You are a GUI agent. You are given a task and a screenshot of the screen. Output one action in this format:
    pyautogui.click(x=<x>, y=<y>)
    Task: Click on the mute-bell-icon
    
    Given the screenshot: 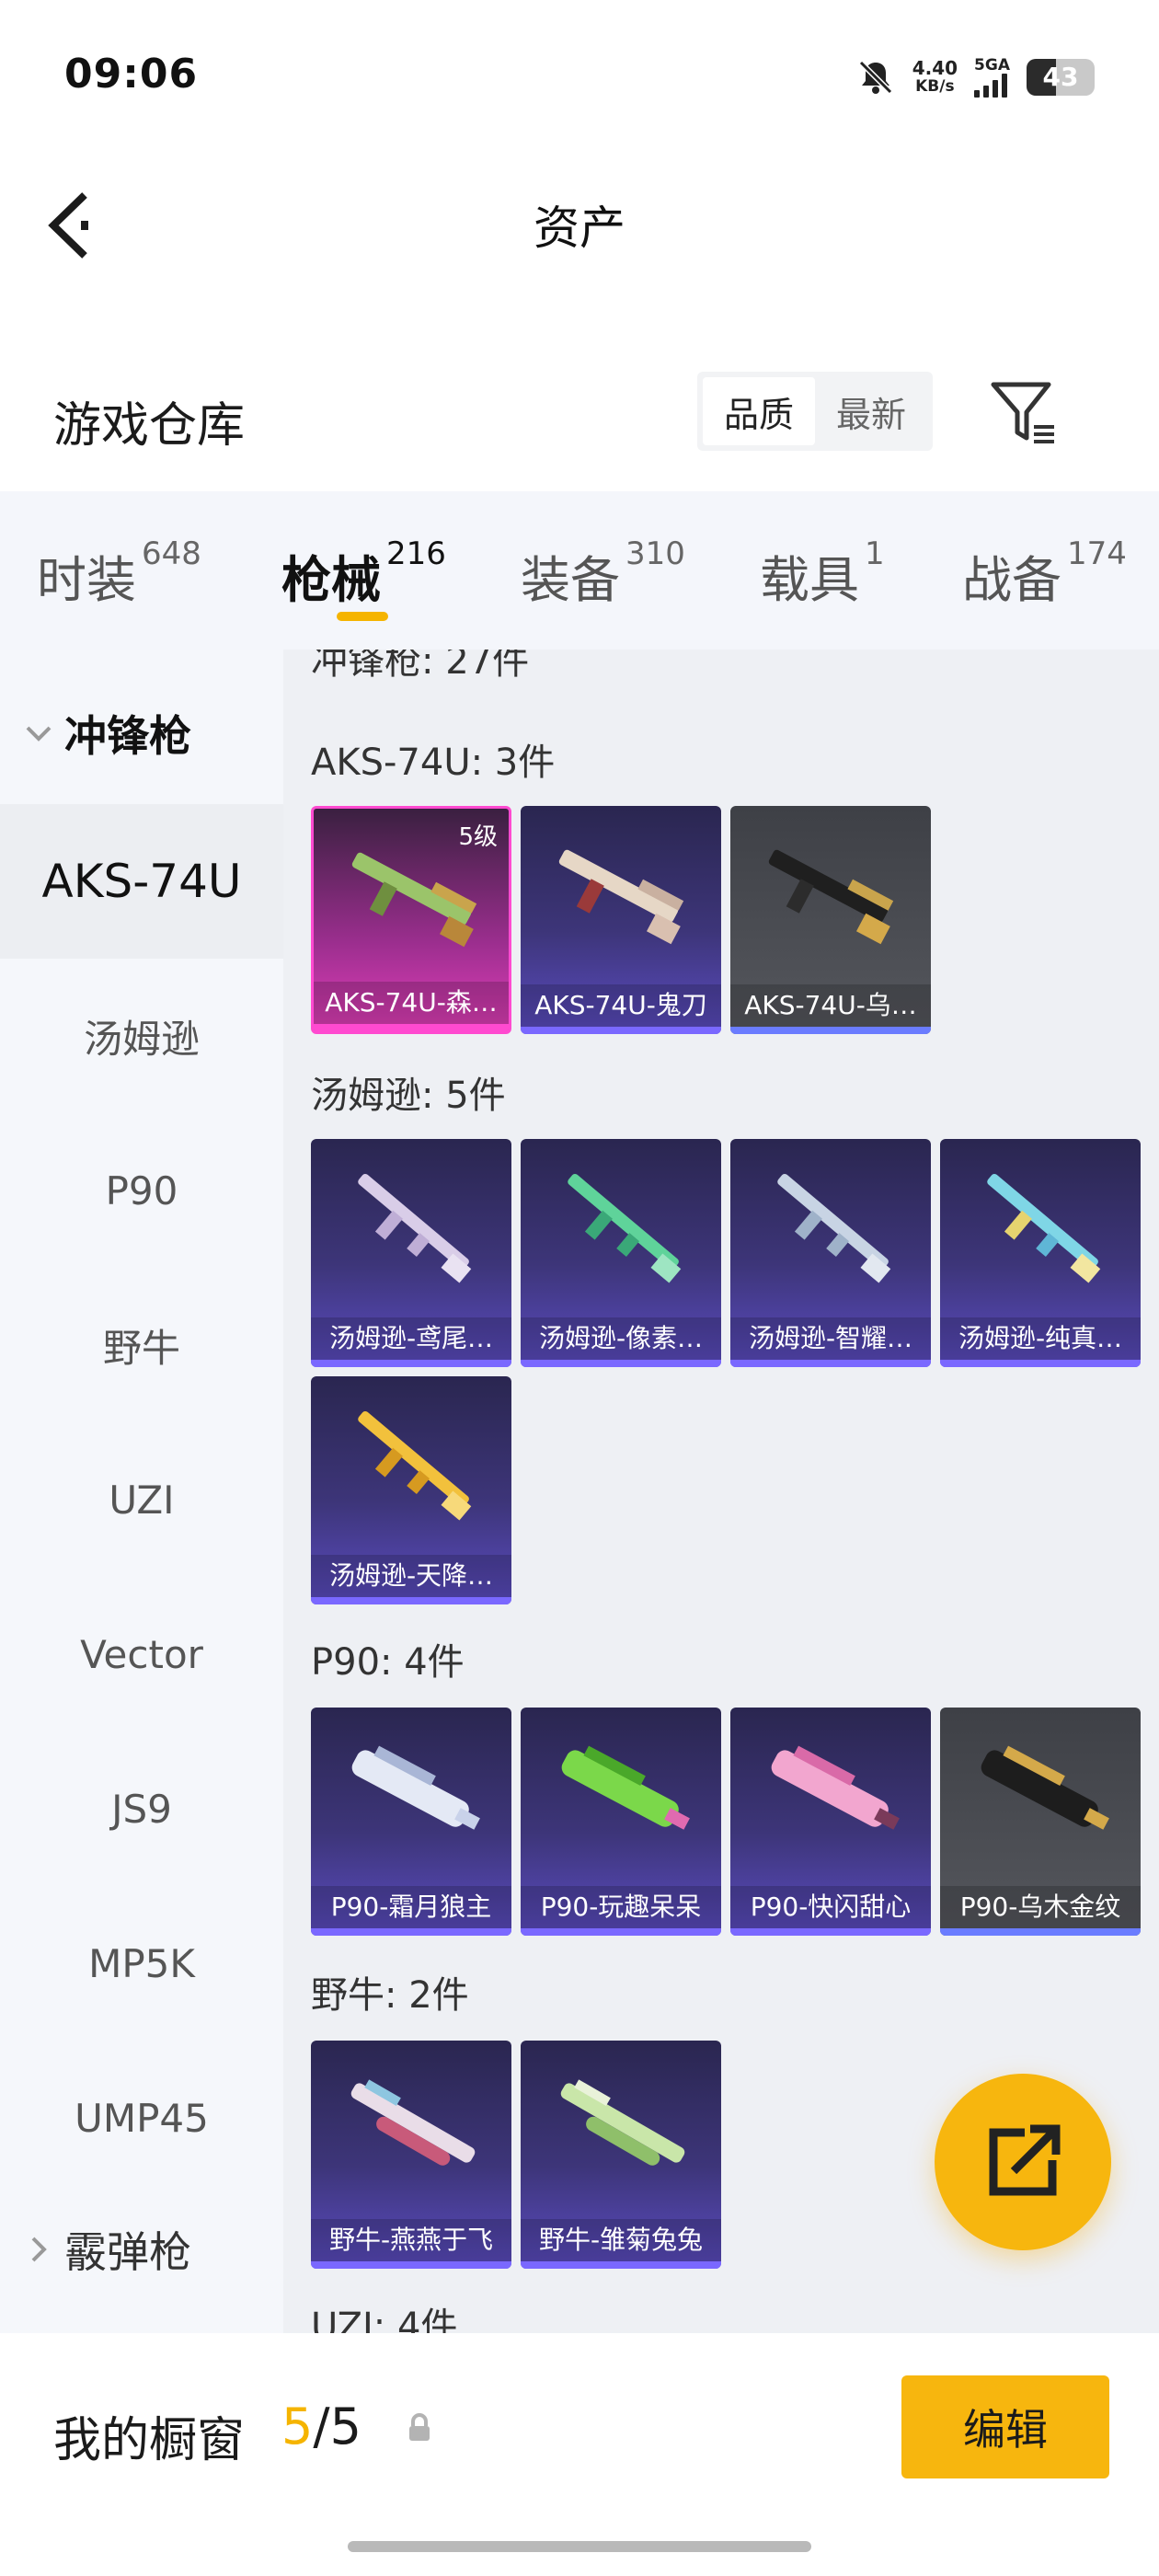 What is the action you would take?
    pyautogui.click(x=875, y=77)
    